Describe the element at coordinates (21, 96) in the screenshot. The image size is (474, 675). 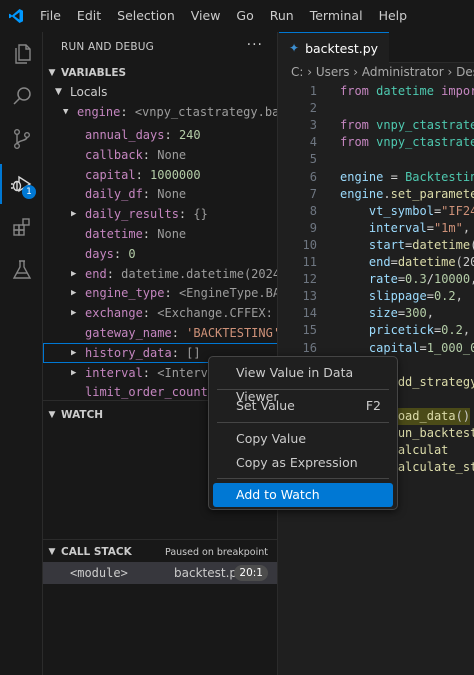
I see `search-icon` at that location.